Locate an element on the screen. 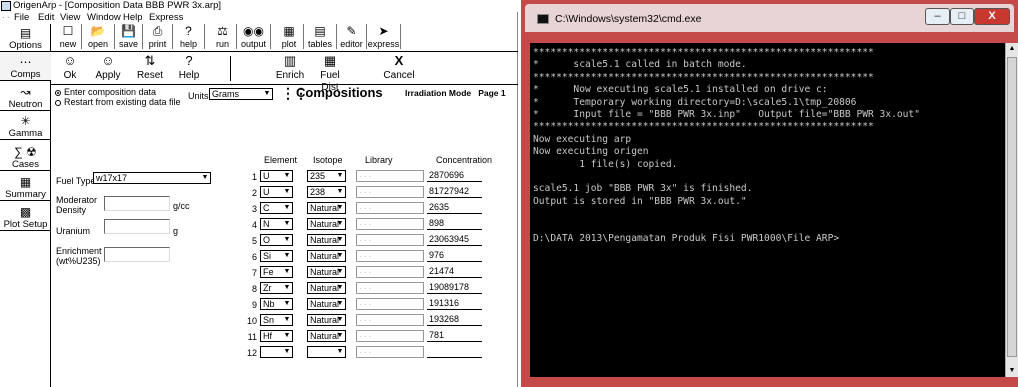 This screenshot has height=387, width=1018. element-select: Hf ▼ is located at coordinates (276, 336).